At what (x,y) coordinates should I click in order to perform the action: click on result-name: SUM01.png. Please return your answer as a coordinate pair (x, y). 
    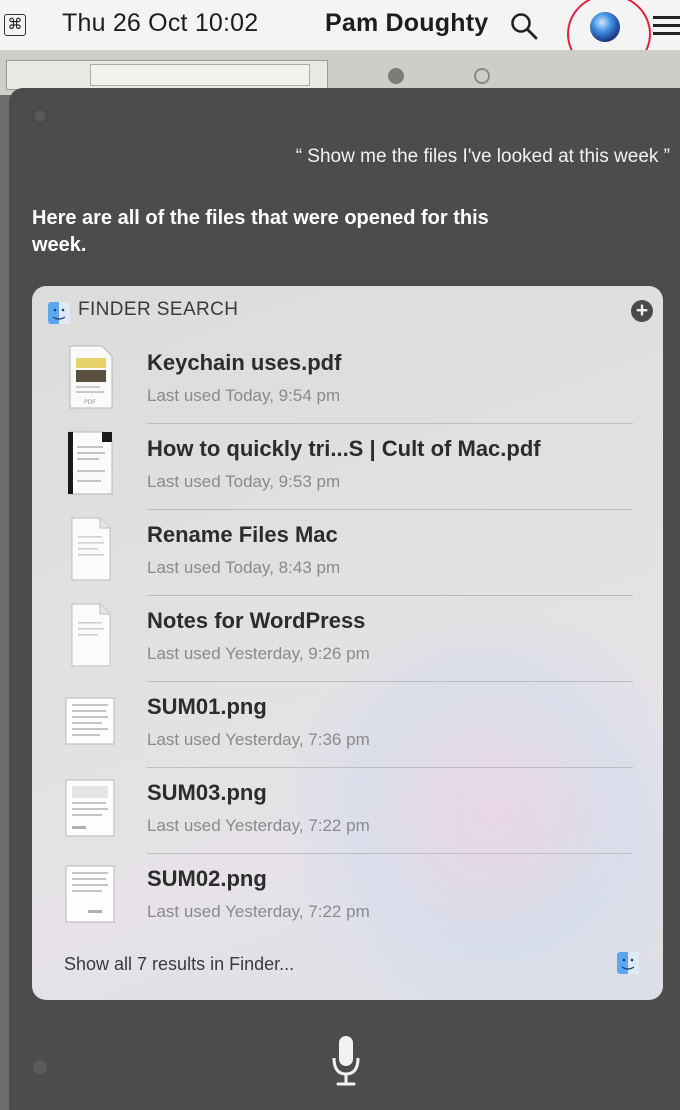
    Looking at the image, I should click on (207, 706).